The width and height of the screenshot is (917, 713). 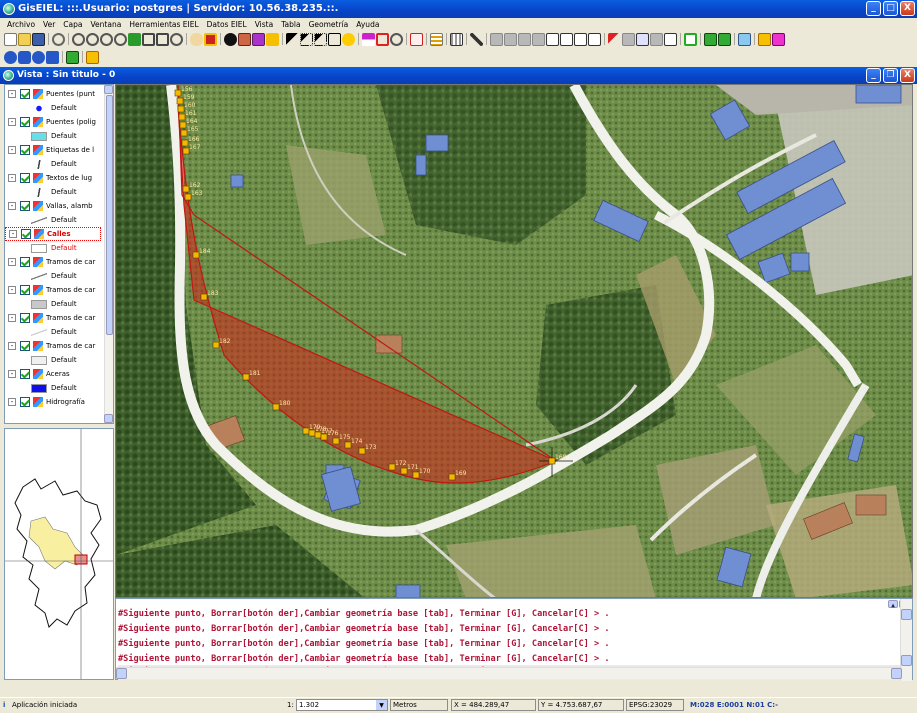 What do you see at coordinates (21, 24) in the screenshot?
I see `menu-archivo: Archivo` at bounding box center [21, 24].